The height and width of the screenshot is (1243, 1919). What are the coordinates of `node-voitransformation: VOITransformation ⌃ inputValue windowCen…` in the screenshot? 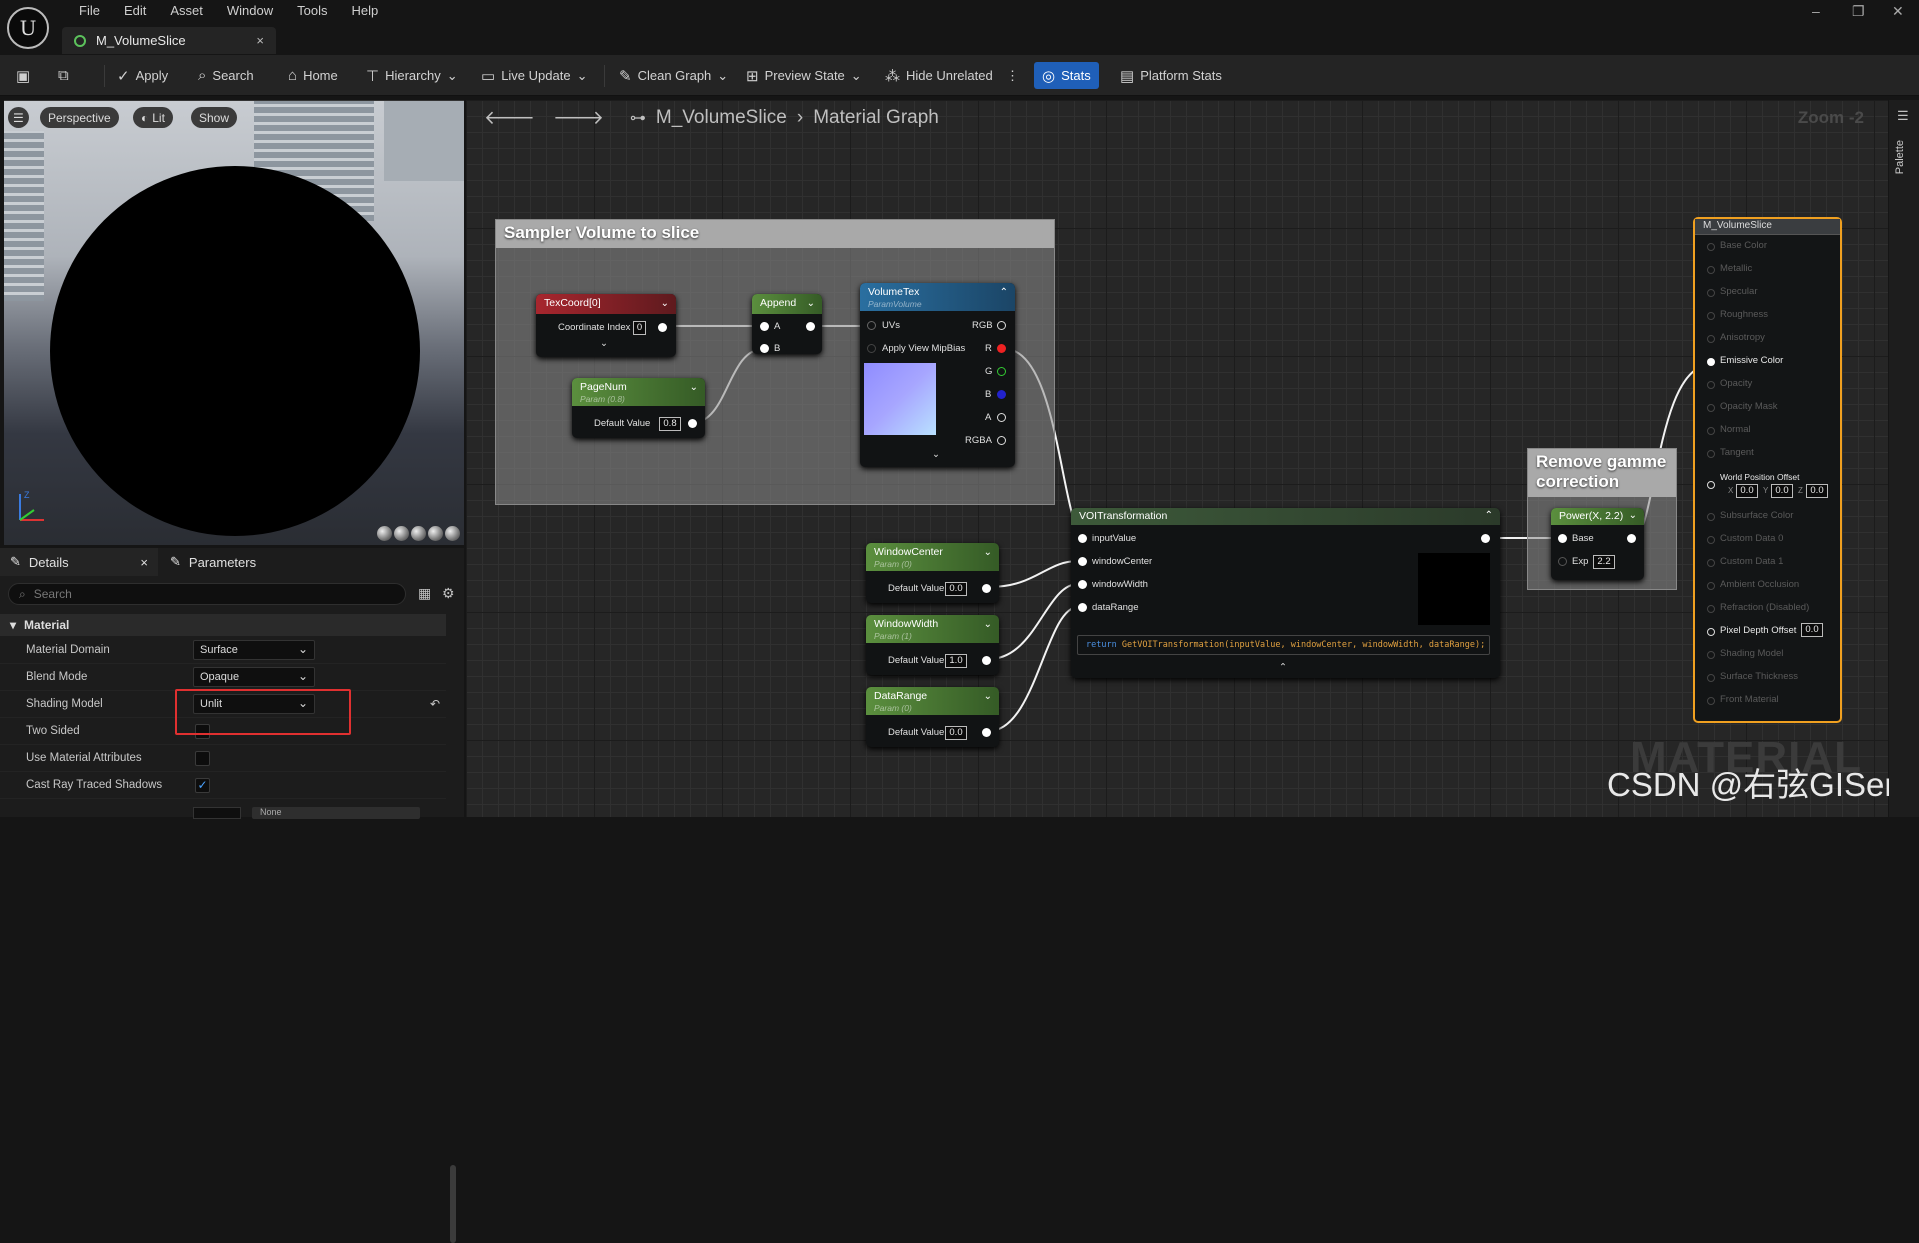 It's located at (1285, 593).